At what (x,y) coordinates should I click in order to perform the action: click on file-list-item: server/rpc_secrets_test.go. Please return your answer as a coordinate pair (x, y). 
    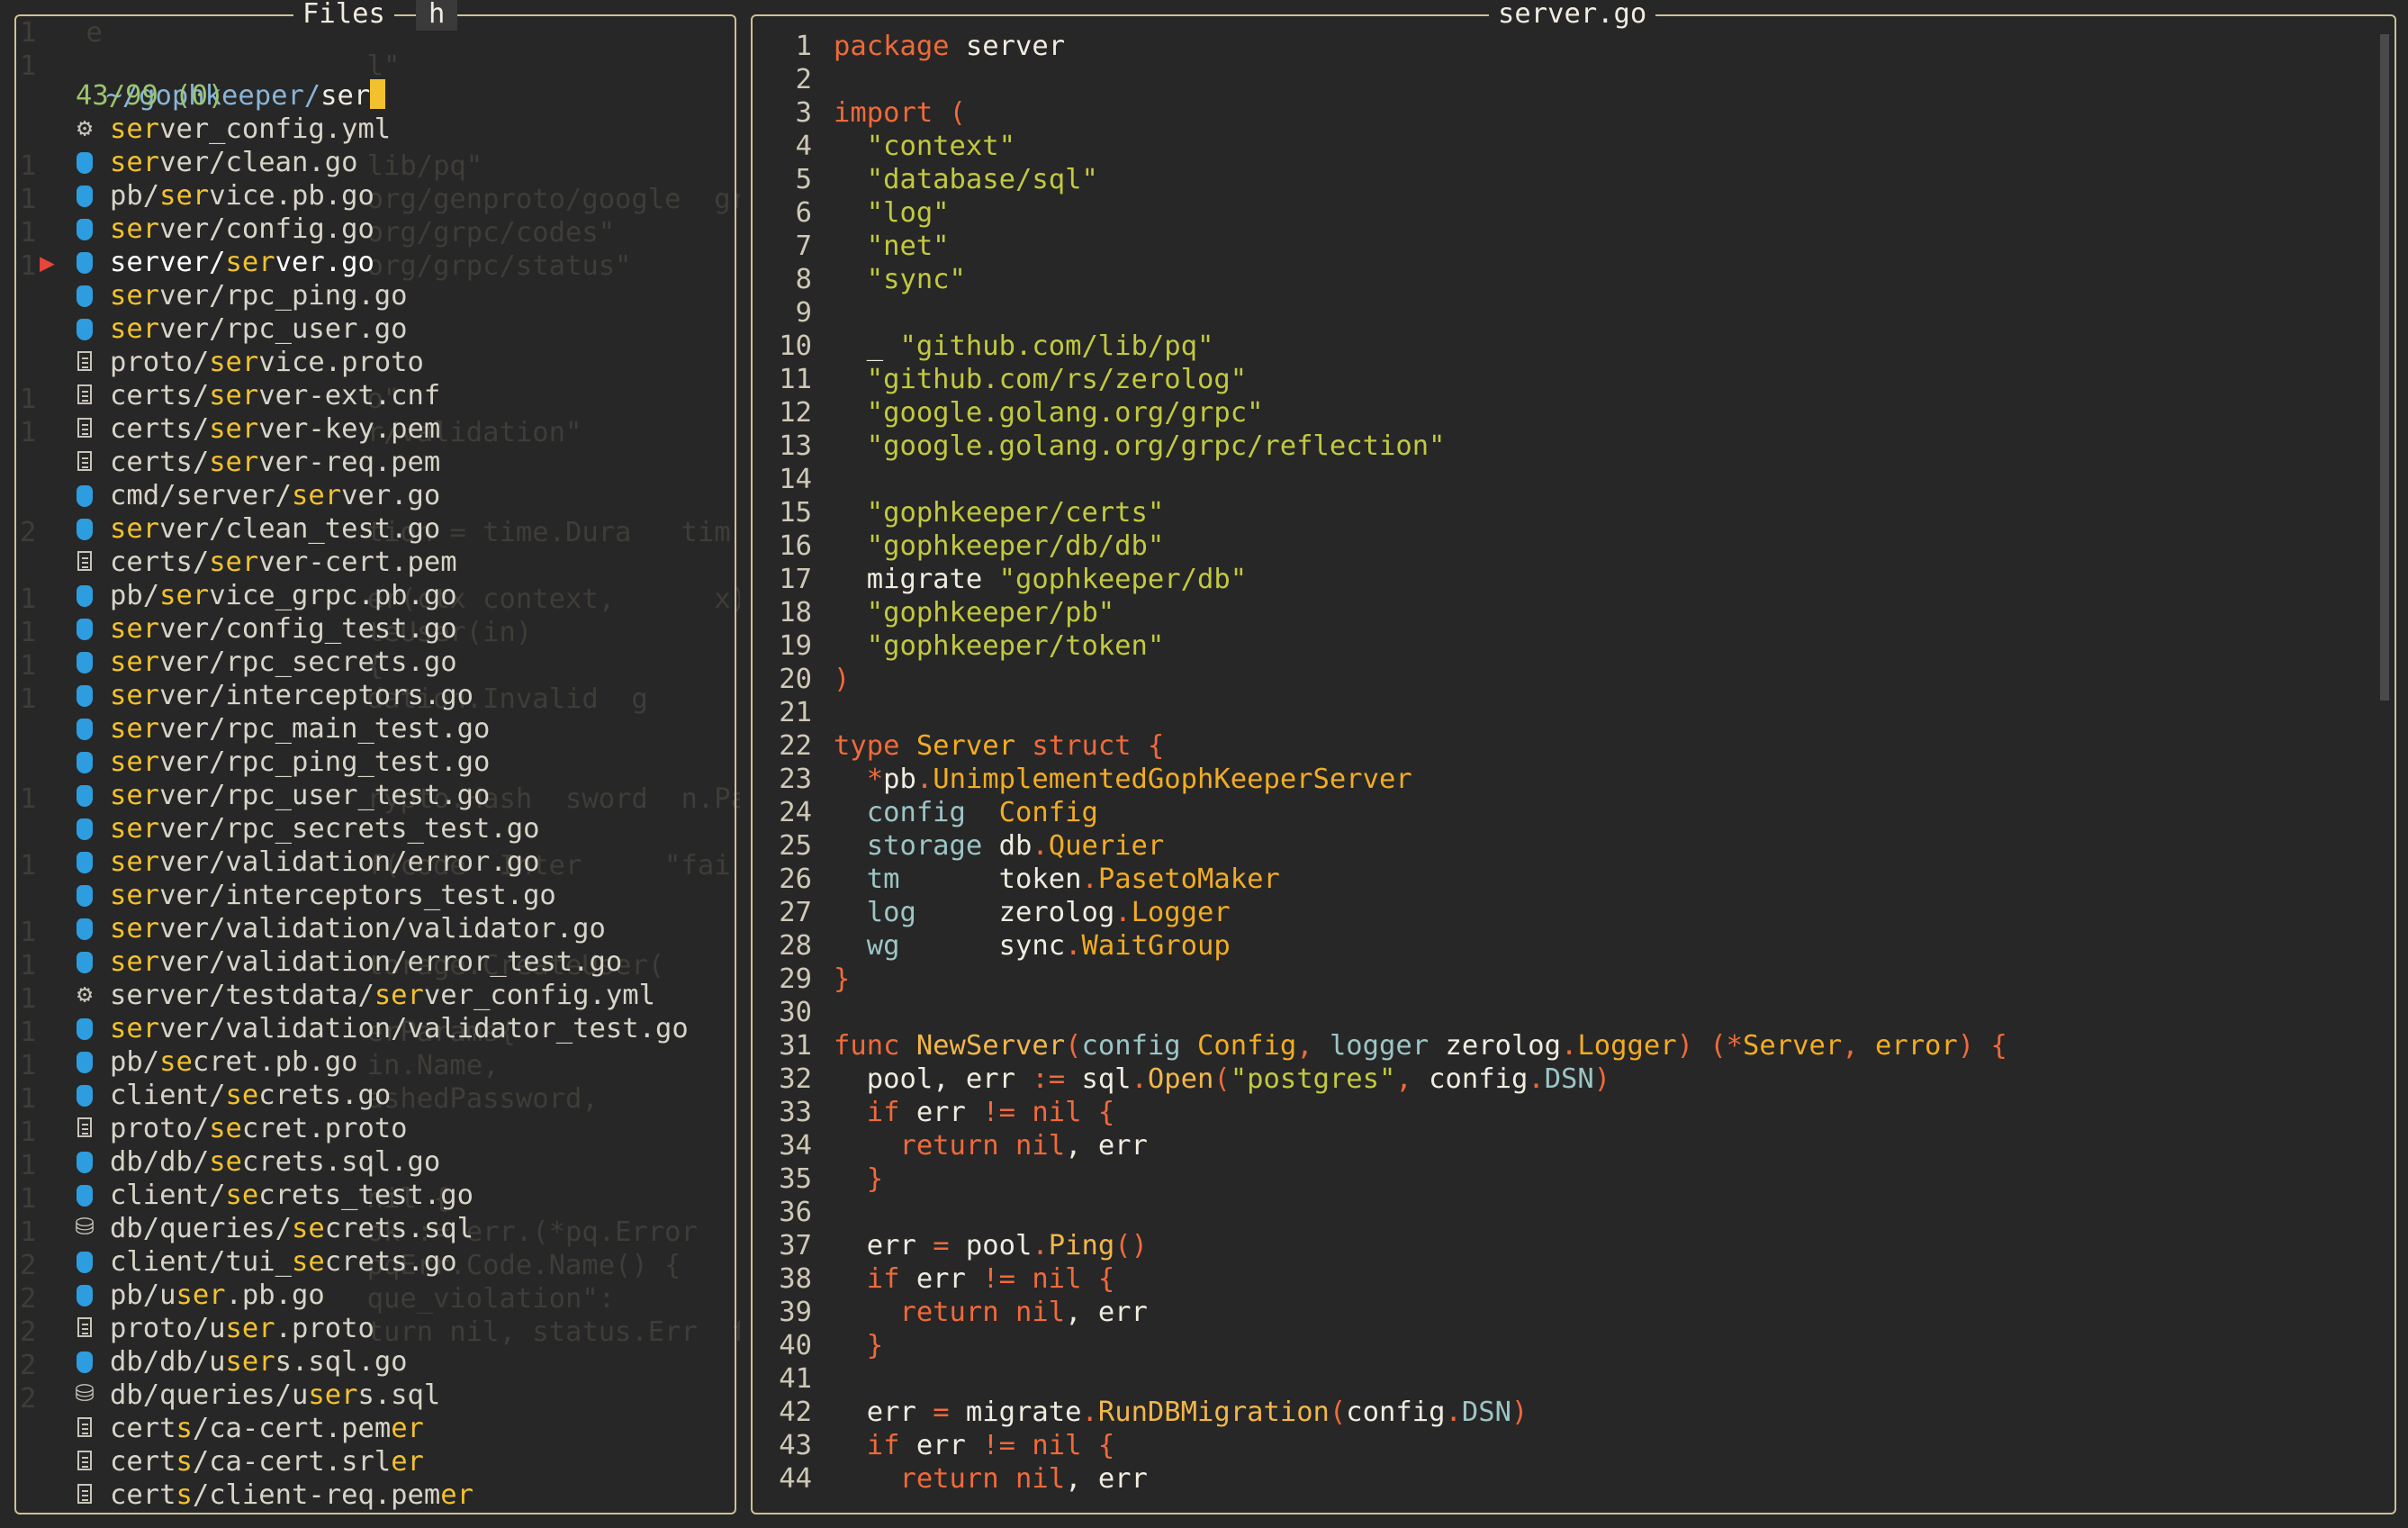
    Looking at the image, I should click on (391, 828).